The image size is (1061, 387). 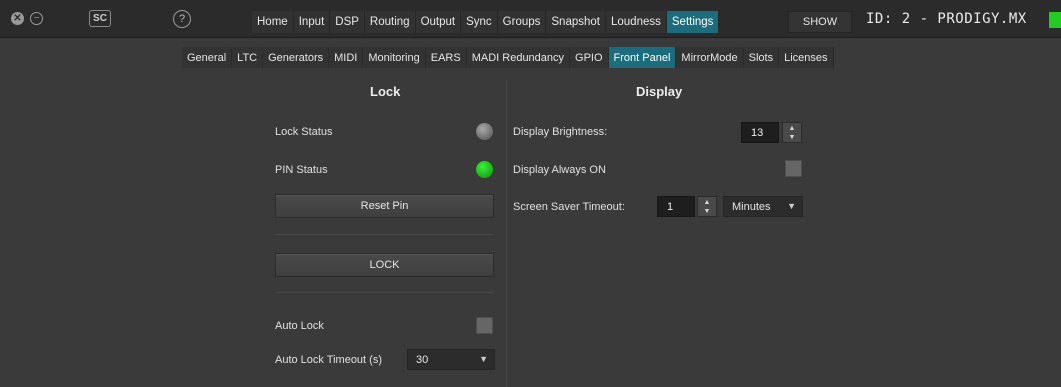 I want to click on help-icon: ?, so click(x=182, y=19).